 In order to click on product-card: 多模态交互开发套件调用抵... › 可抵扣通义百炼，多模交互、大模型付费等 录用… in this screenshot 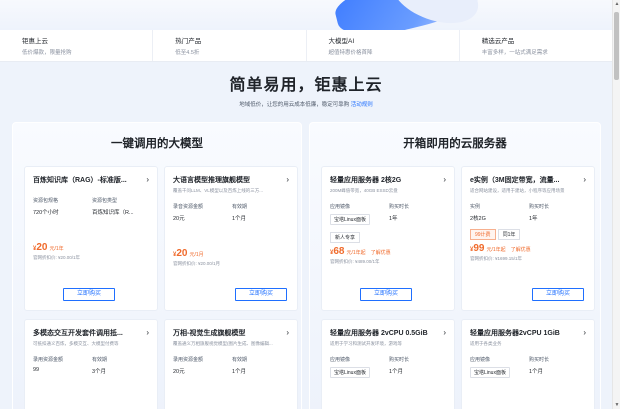, I will do `click(91, 364)`.